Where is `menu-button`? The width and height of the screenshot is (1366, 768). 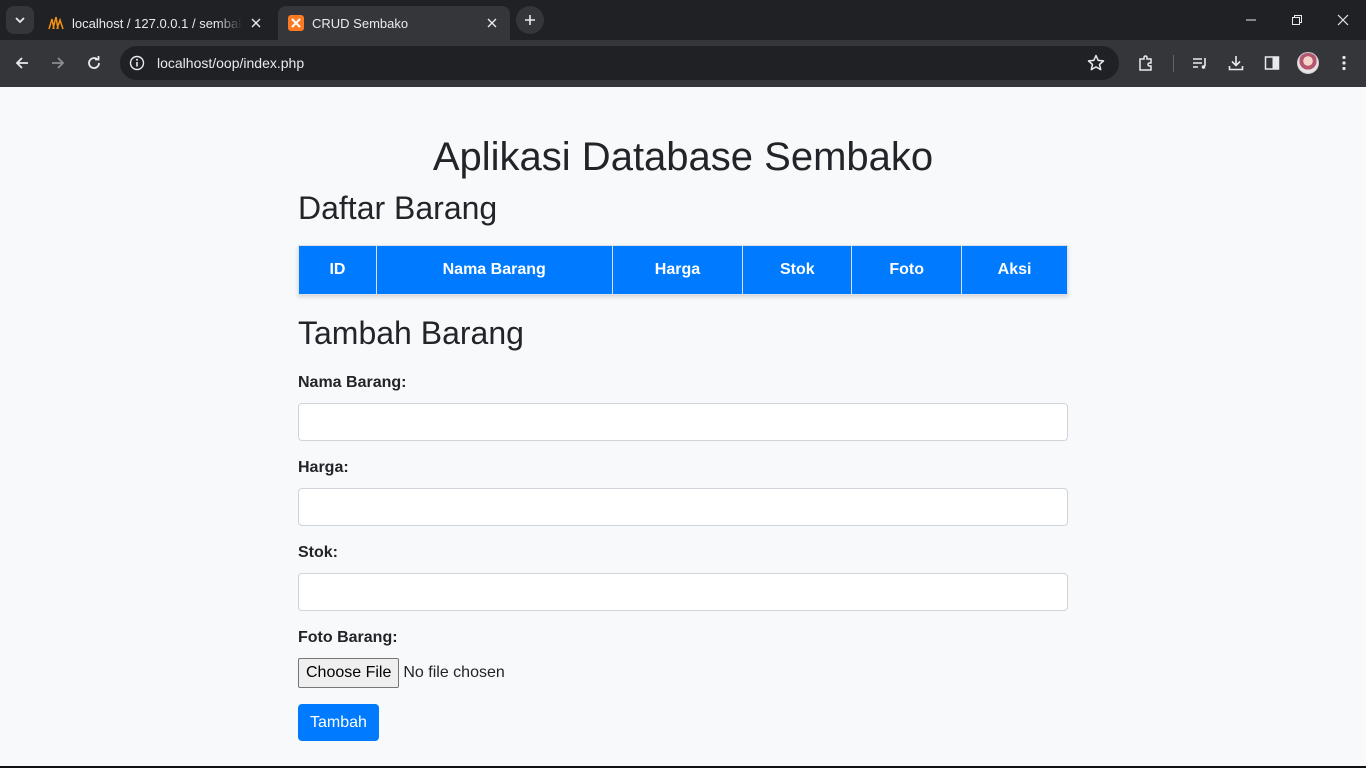
menu-button is located at coordinates (1344, 63).